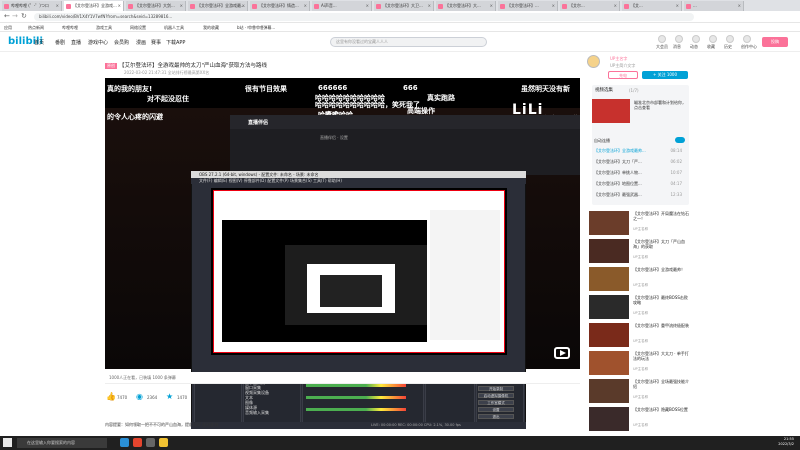  Describe the element at coordinates (496, 416) in the screenshot. I see `obs-control-button: 退出` at that location.